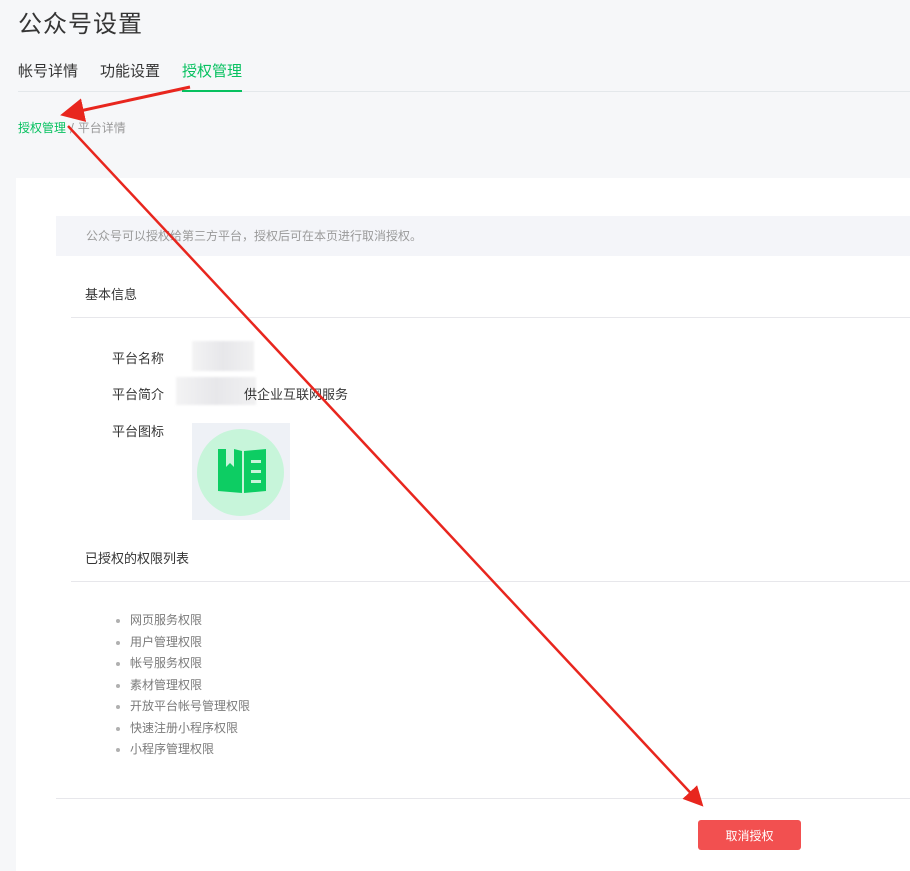  I want to click on breadcrumb-link-authorization: 授权管理, so click(42, 128).